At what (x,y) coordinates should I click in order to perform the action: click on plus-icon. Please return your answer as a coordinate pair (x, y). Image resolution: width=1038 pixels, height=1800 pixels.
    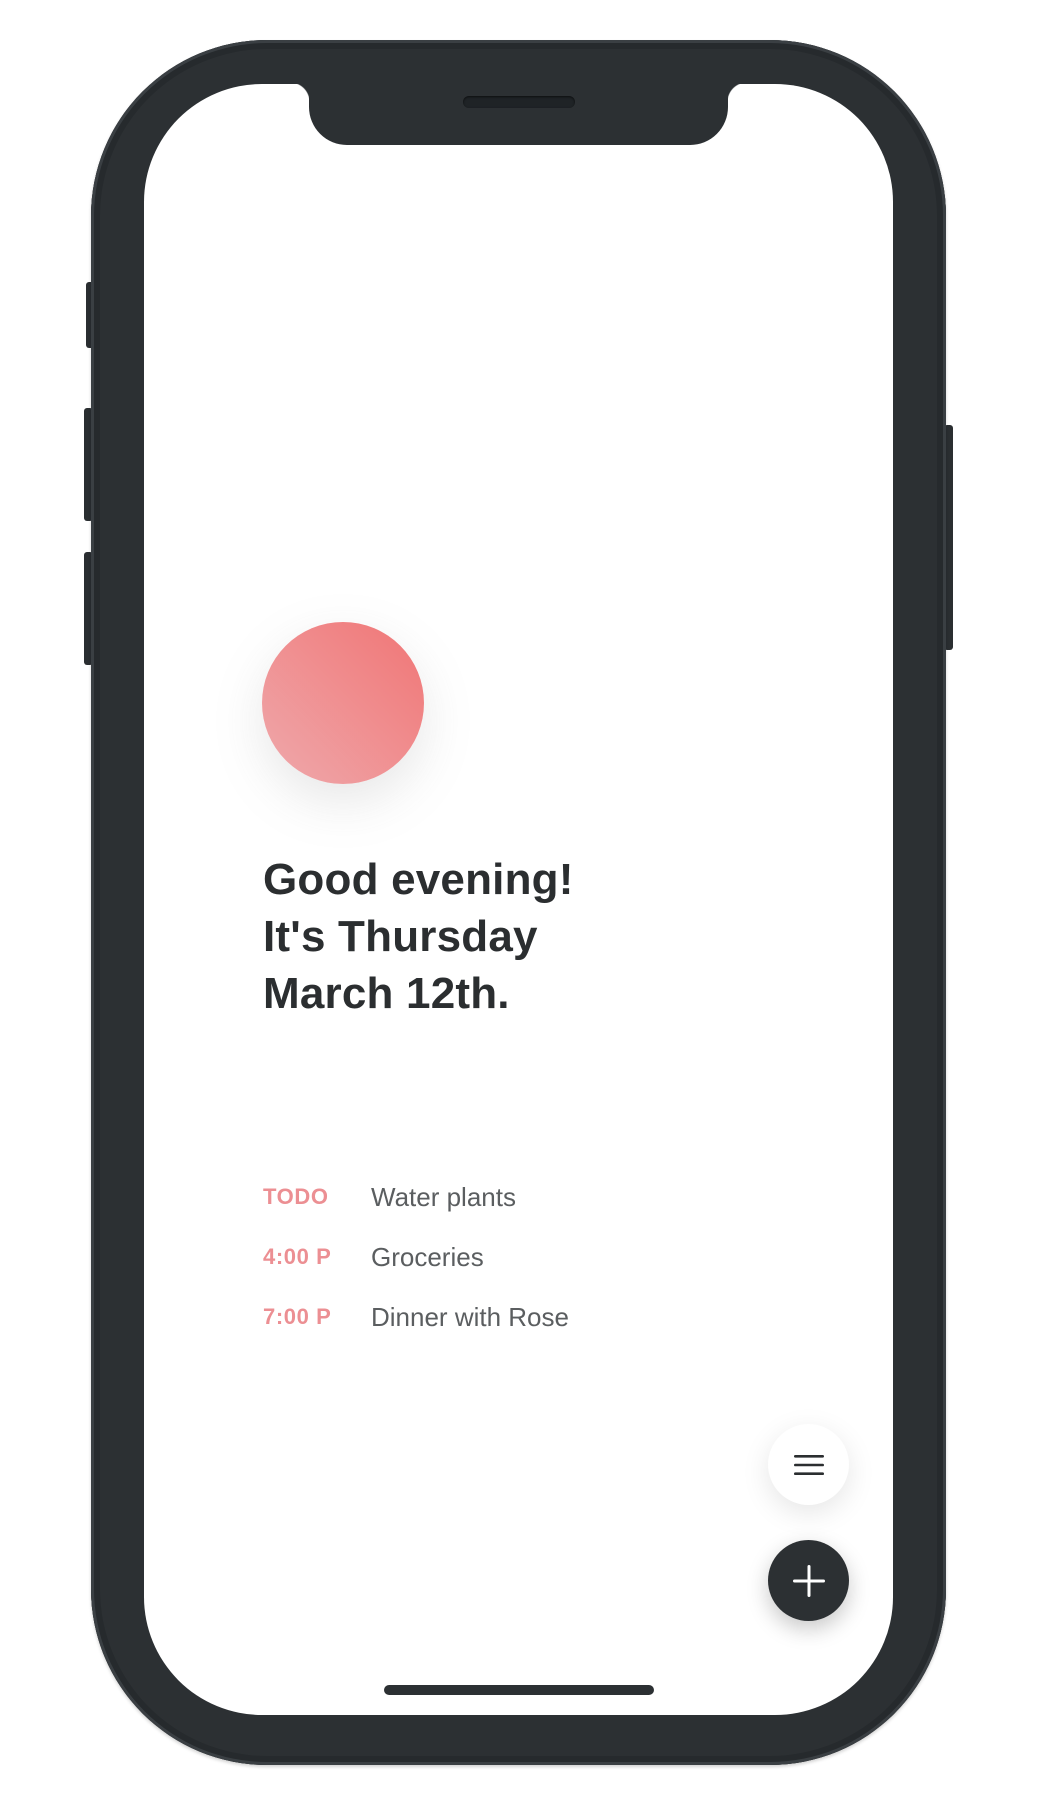
    Looking at the image, I should click on (808, 1580).